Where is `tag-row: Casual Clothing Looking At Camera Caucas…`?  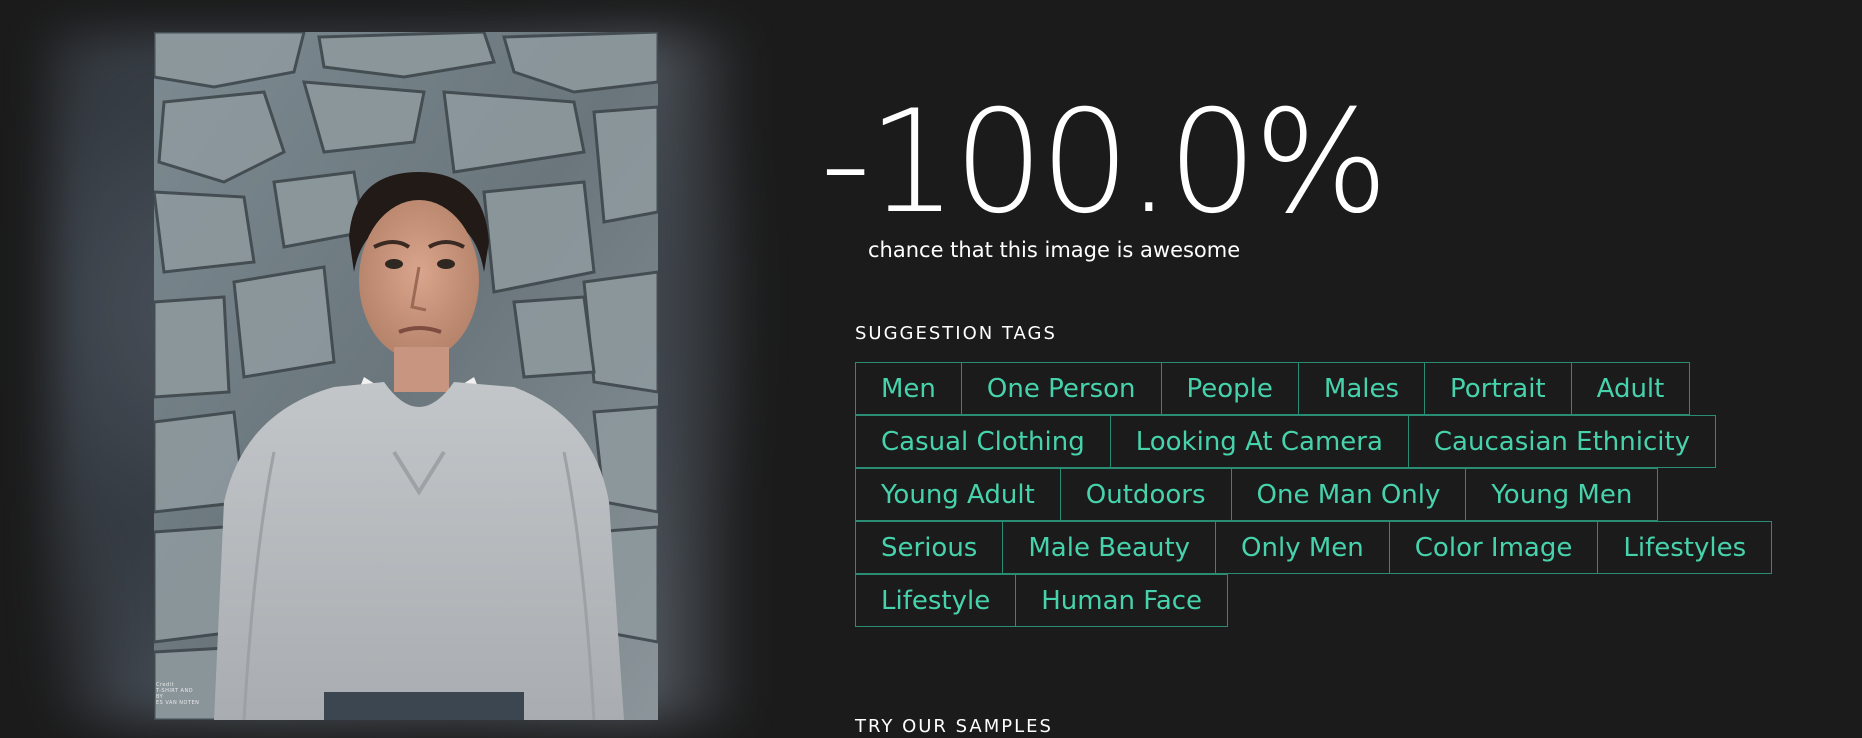
tag-row: Casual Clothing Looking At Camera Caucas… is located at coordinates (1335, 442).